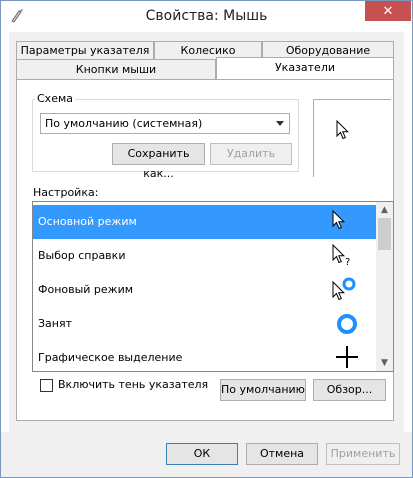 This screenshot has width=413, height=478. What do you see at coordinates (344, 289) in the screenshot?
I see `working-in-background-cursor-icon` at bounding box center [344, 289].